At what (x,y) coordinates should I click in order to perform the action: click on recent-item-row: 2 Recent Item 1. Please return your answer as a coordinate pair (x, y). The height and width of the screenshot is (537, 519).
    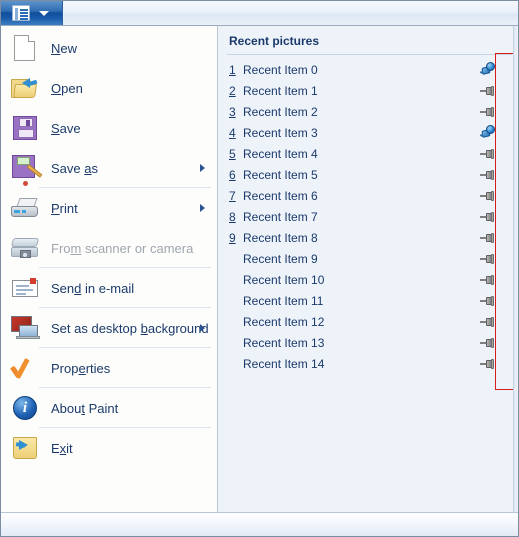
    Looking at the image, I should click on (368, 90).